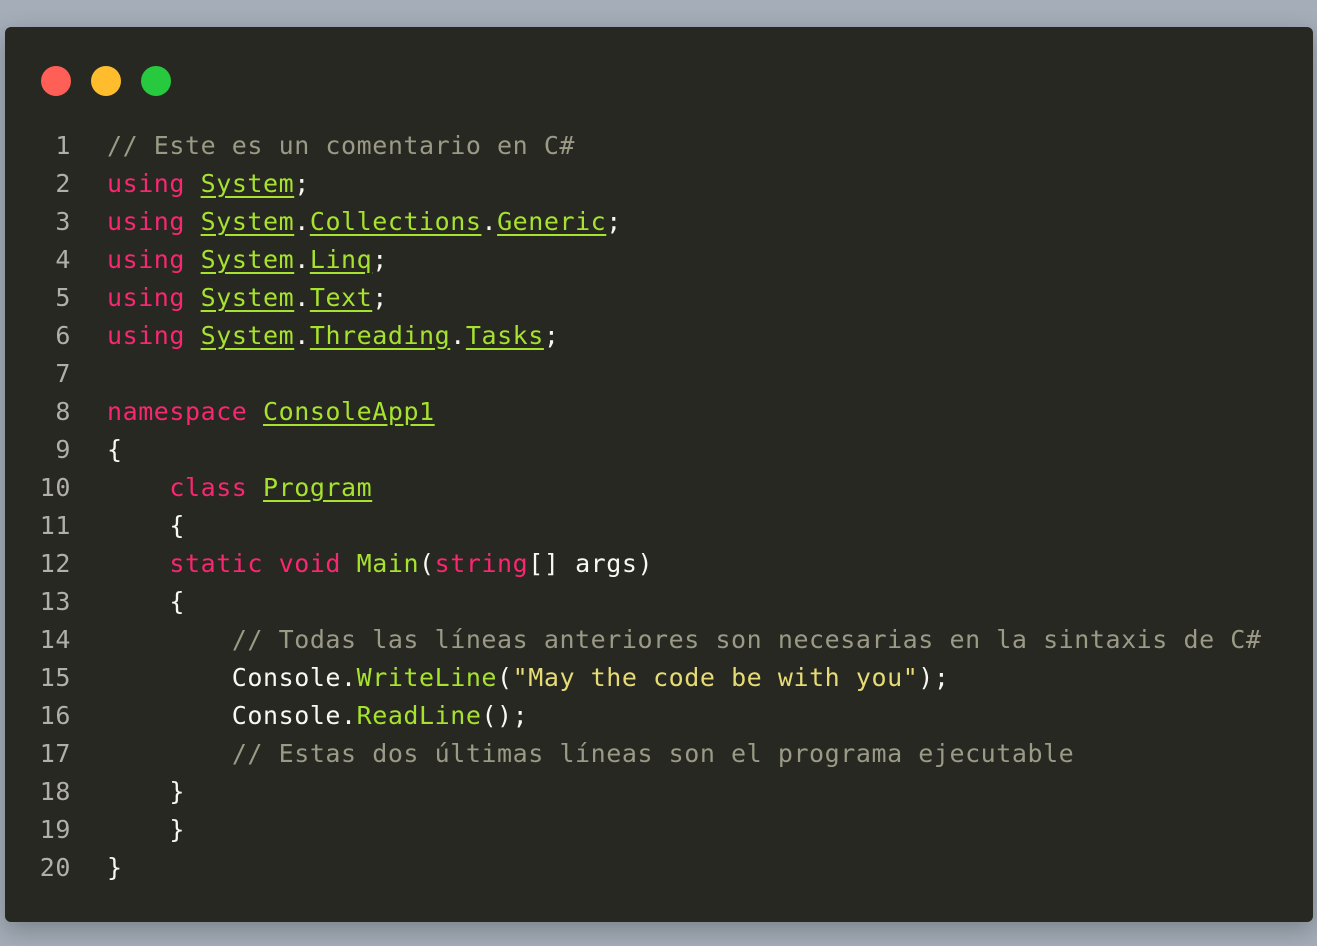  I want to click on code-token-keyword: string, so click(481, 563).